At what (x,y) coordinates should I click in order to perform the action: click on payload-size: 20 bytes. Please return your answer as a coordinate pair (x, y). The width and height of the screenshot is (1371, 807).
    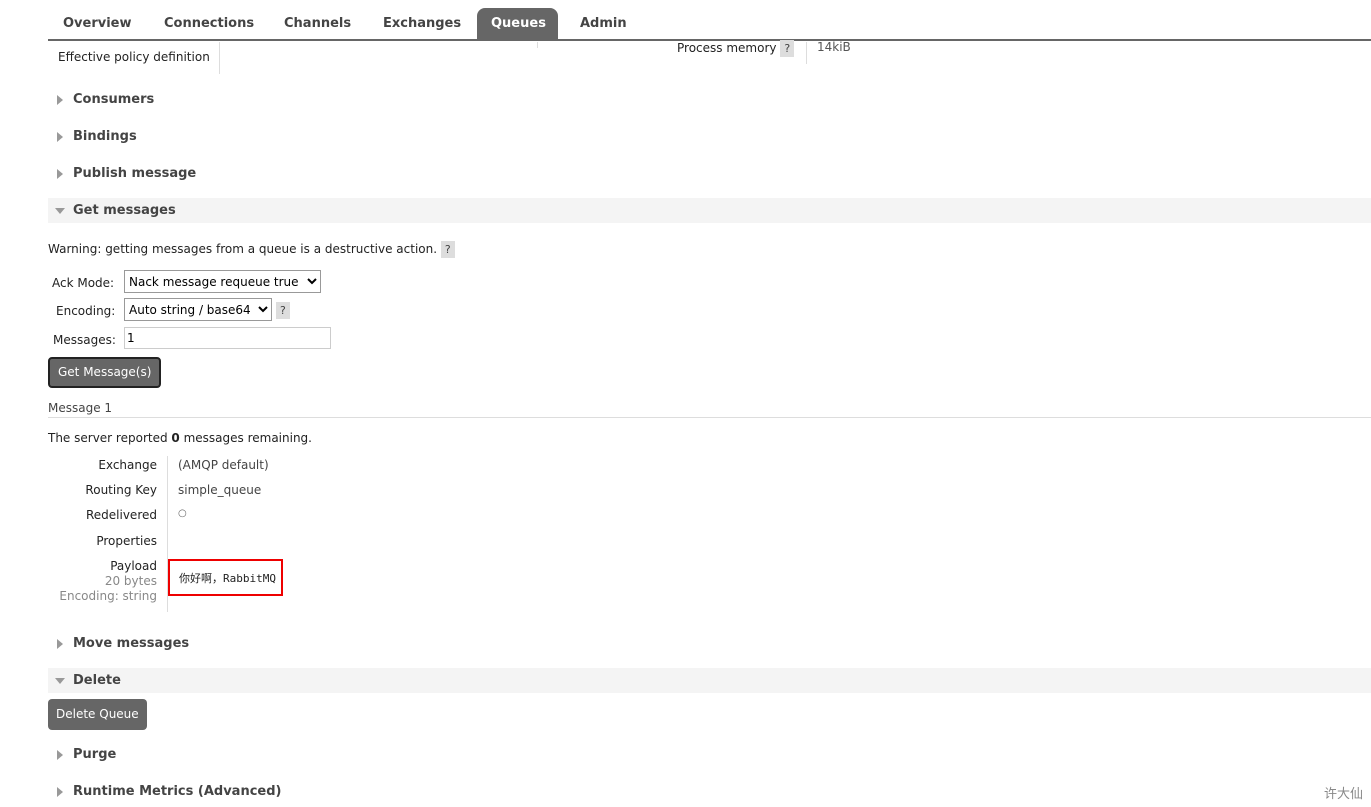
    Looking at the image, I should click on (130, 581).